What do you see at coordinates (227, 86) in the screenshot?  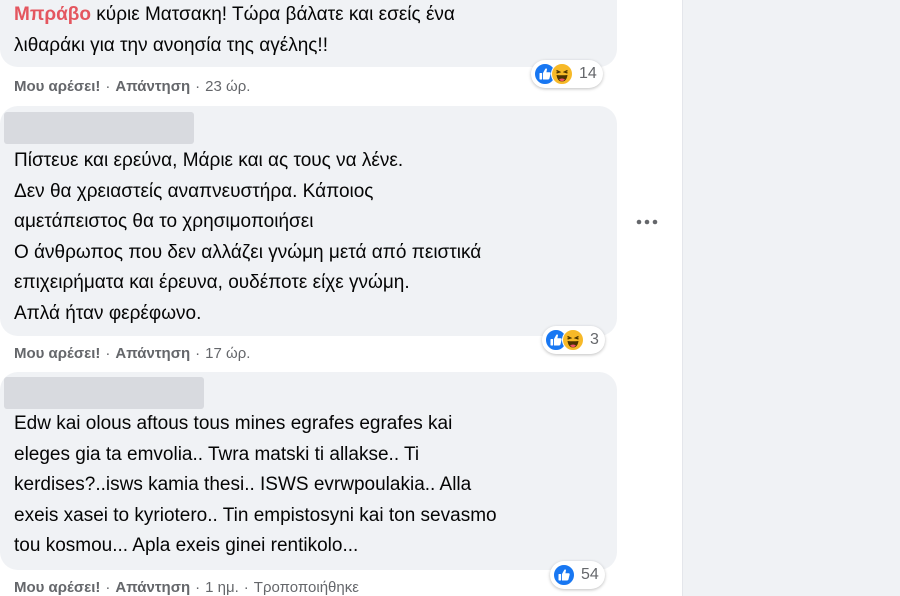 I see `comment-timestamp: 23 ώρ.` at bounding box center [227, 86].